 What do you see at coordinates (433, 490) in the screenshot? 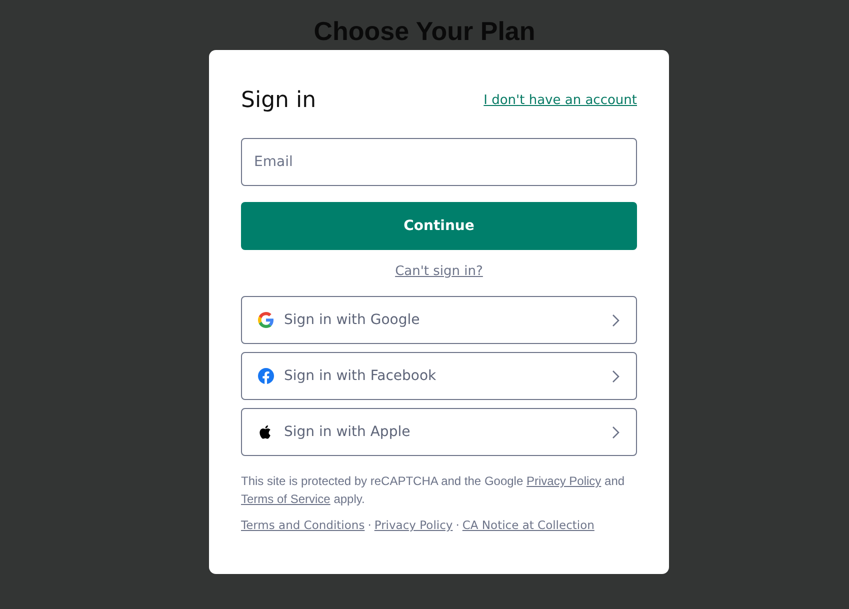
I see `recaptcha-notice: This site is protected by reCAPTCHA and the Google Privacy Policy and Terms of Service apply.` at bounding box center [433, 490].